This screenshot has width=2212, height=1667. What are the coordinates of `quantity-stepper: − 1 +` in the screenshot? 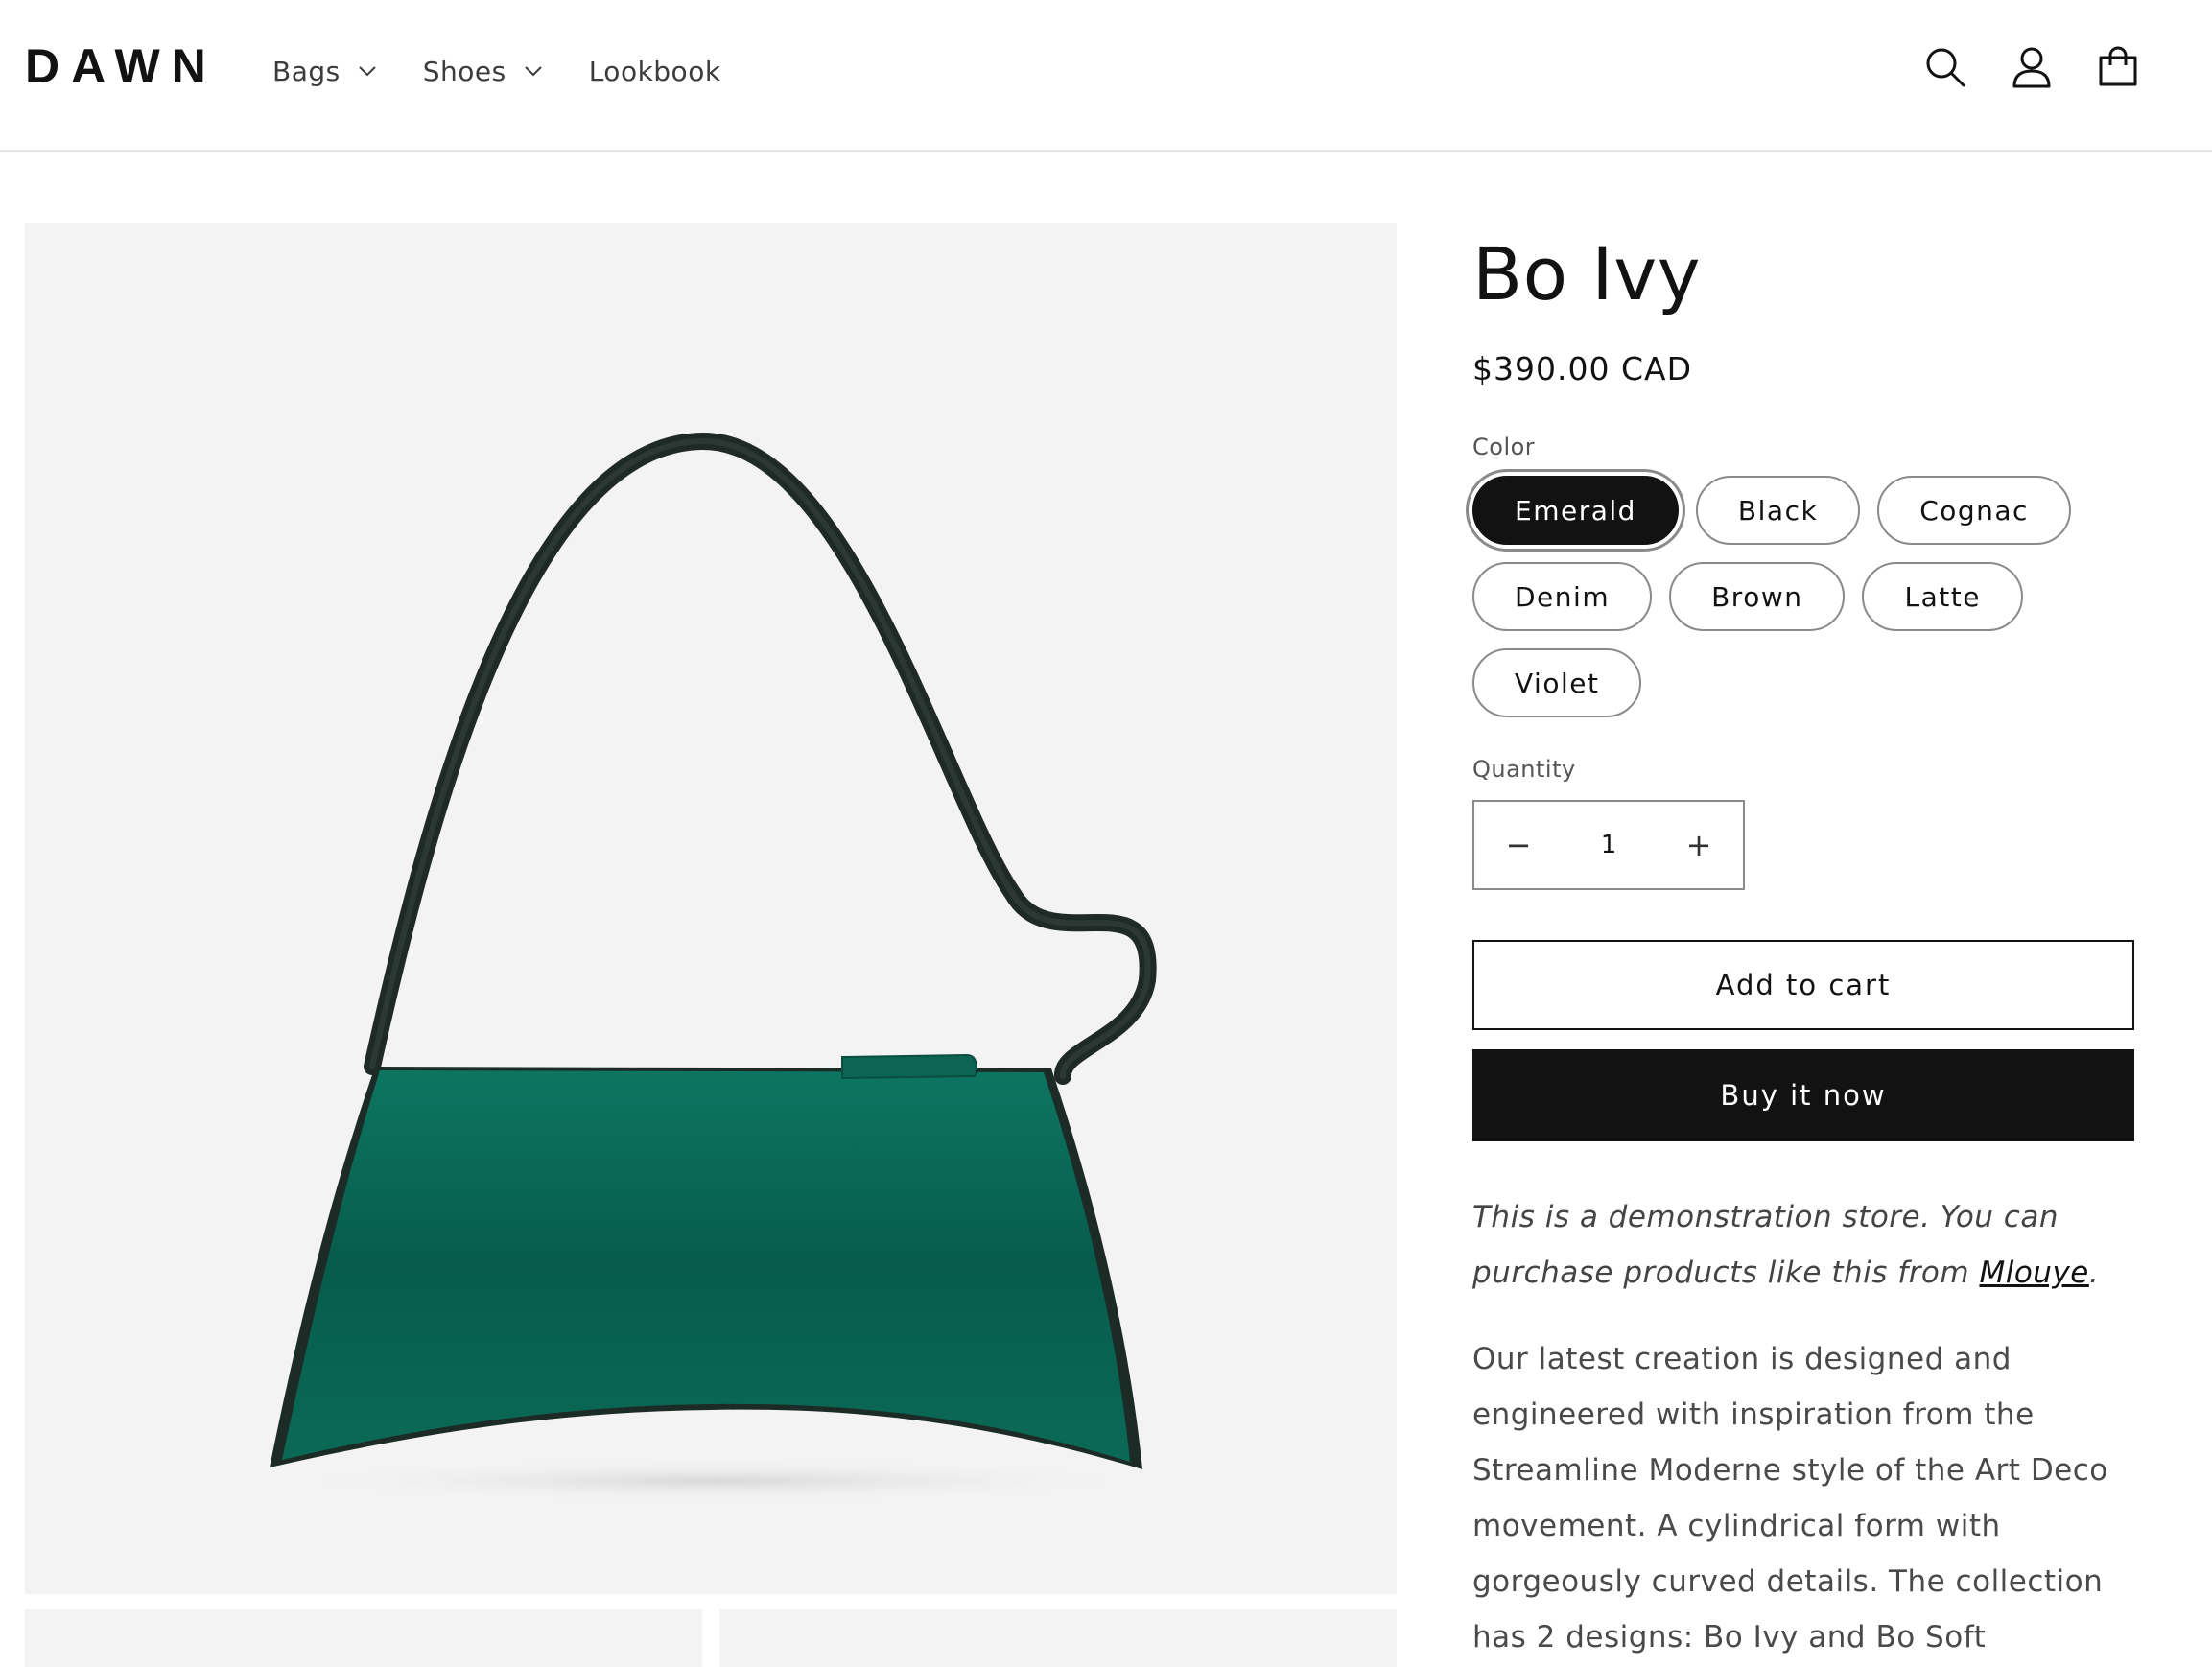 It's located at (1608, 845).